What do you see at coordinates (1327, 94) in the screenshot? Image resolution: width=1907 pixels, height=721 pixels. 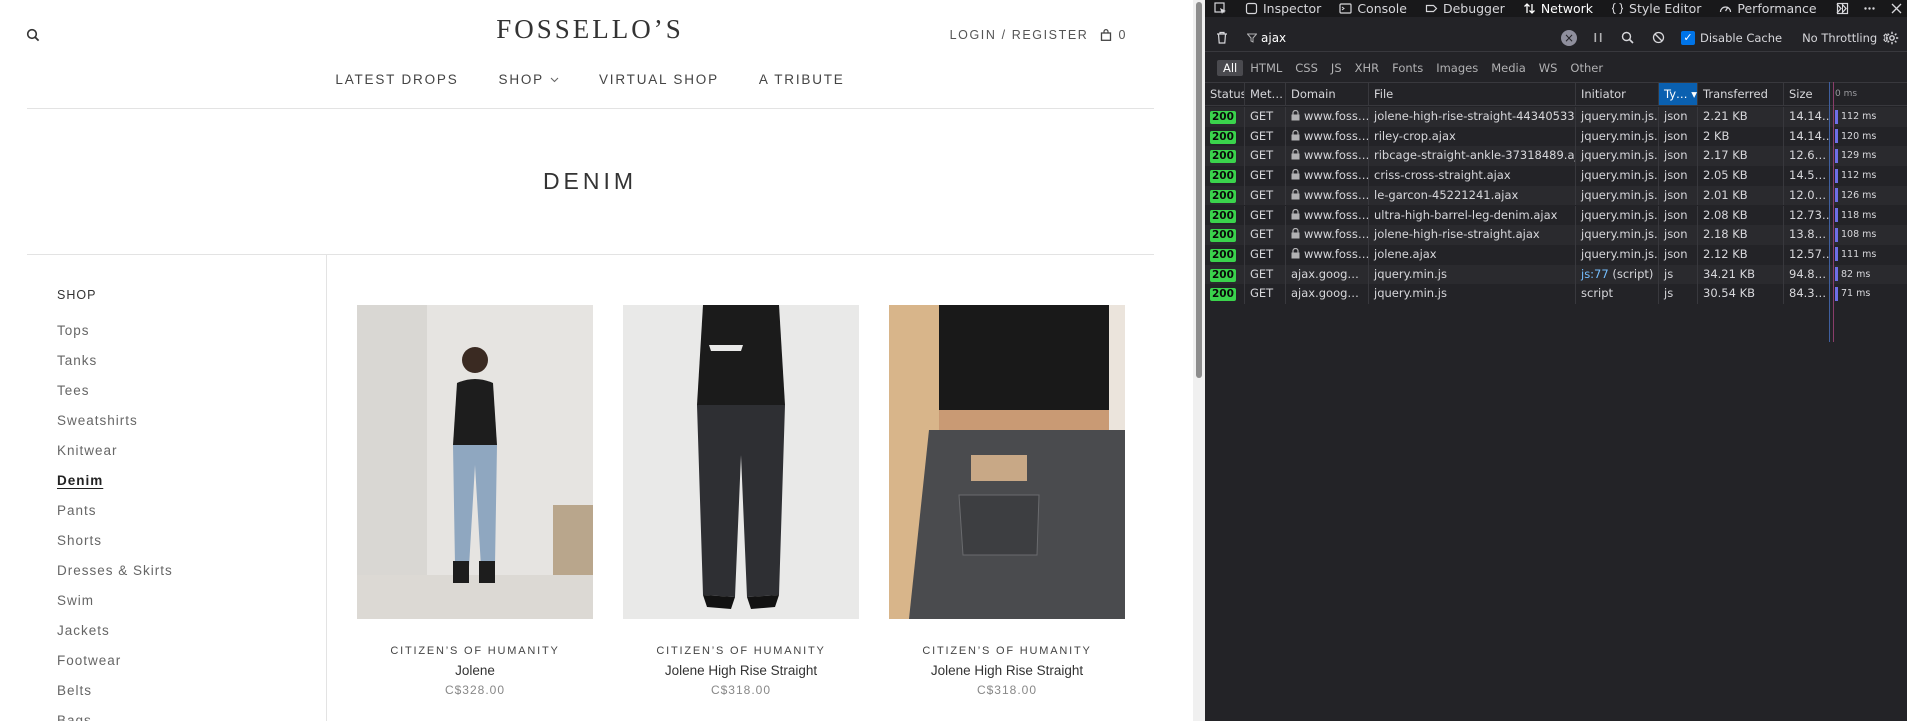 I see `column-domain: Domain` at bounding box center [1327, 94].